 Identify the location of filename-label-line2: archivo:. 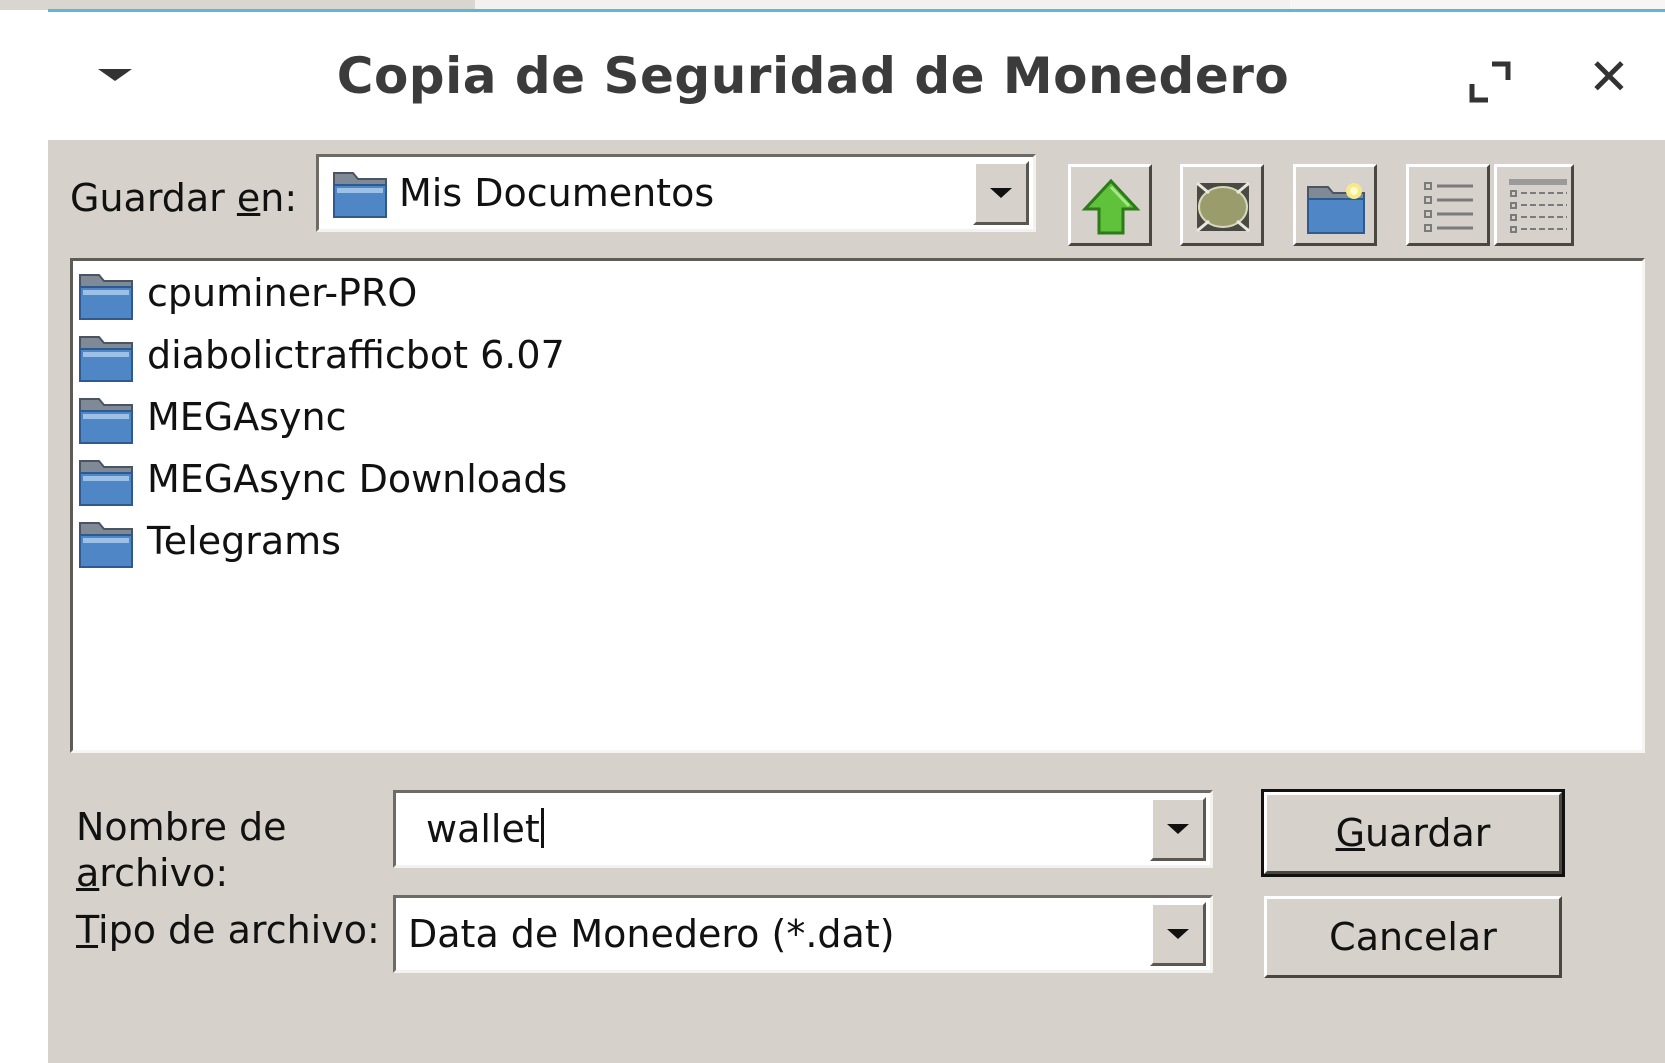
(181, 873).